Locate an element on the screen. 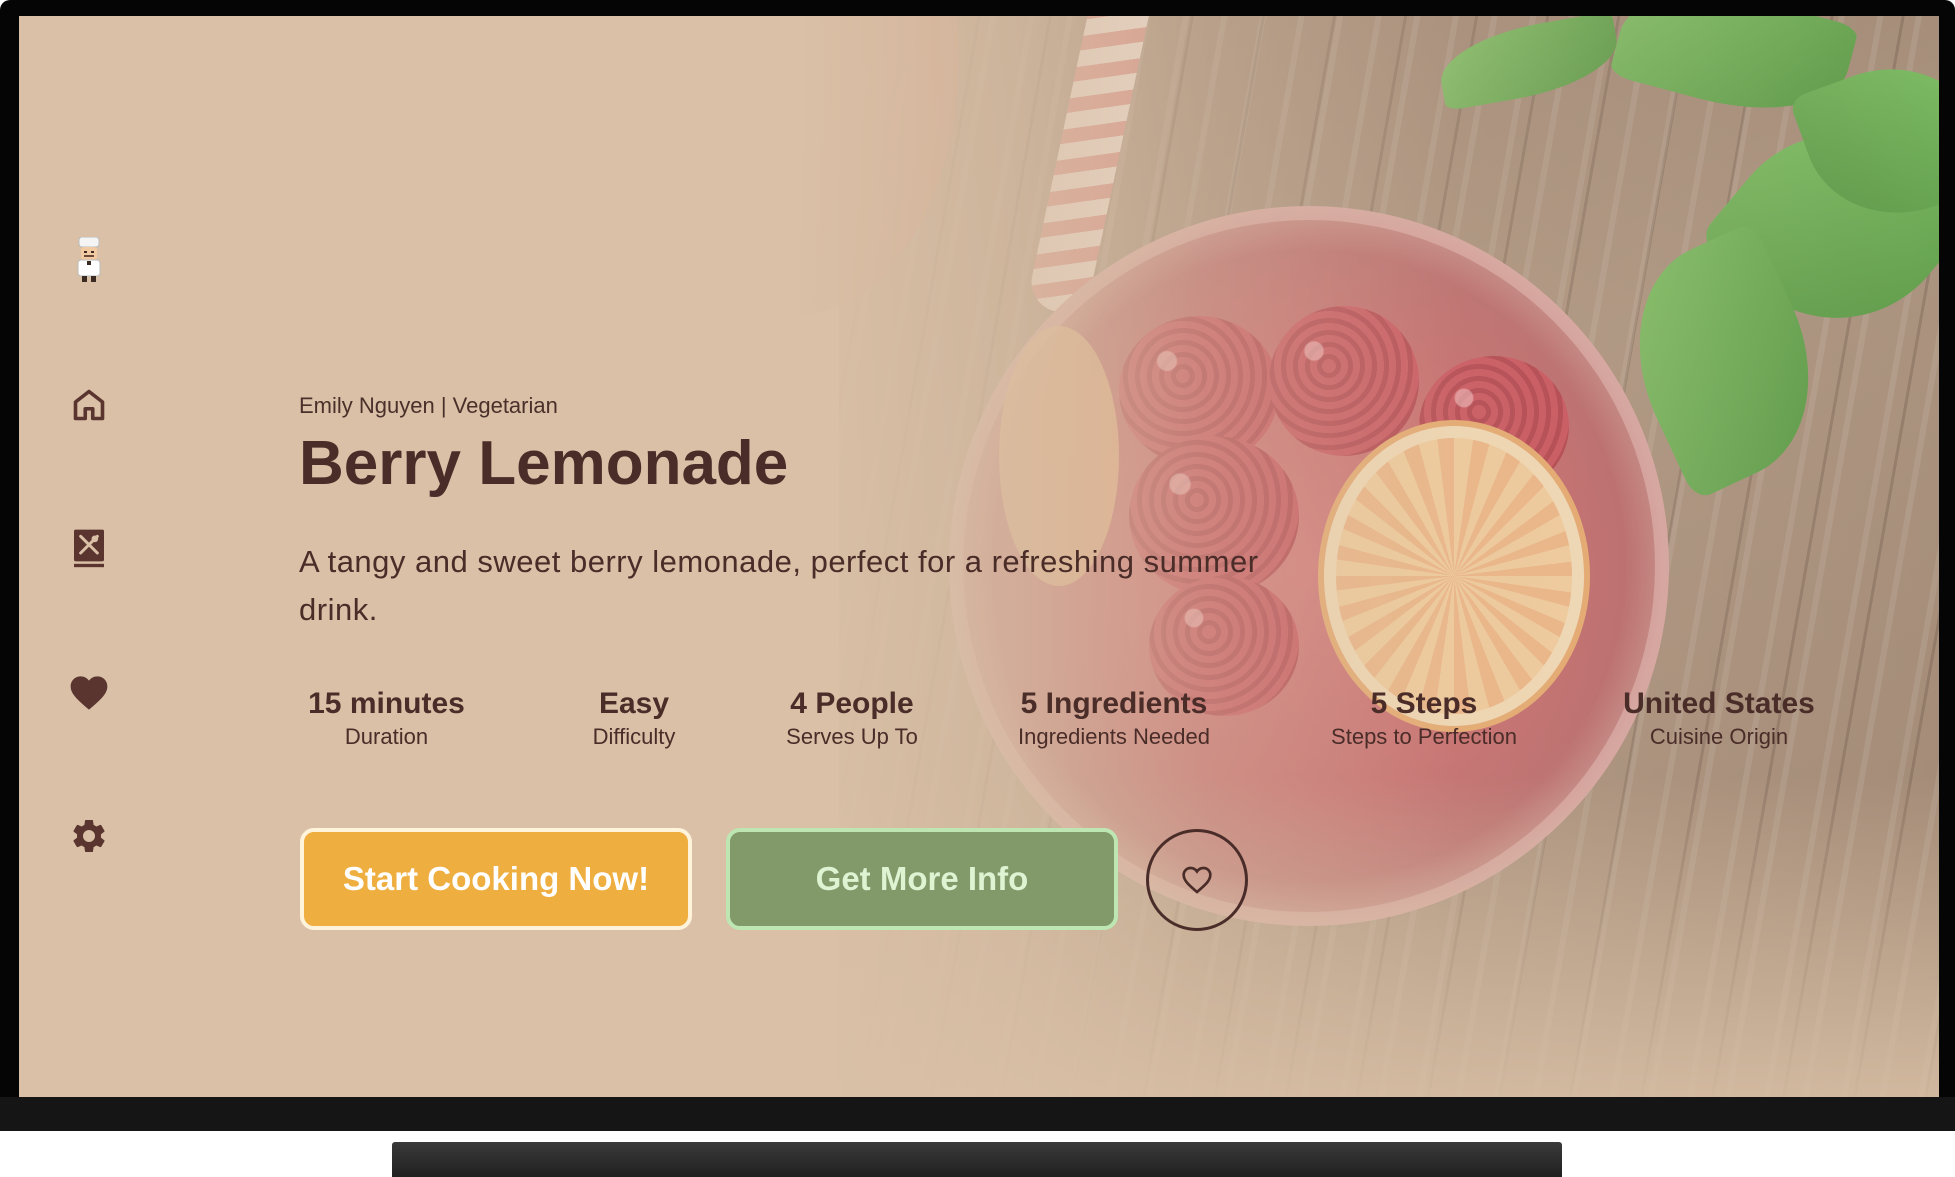 This screenshot has width=1955, height=1177. stat-difficulty: Easy Difficulty is located at coordinates (634, 719).